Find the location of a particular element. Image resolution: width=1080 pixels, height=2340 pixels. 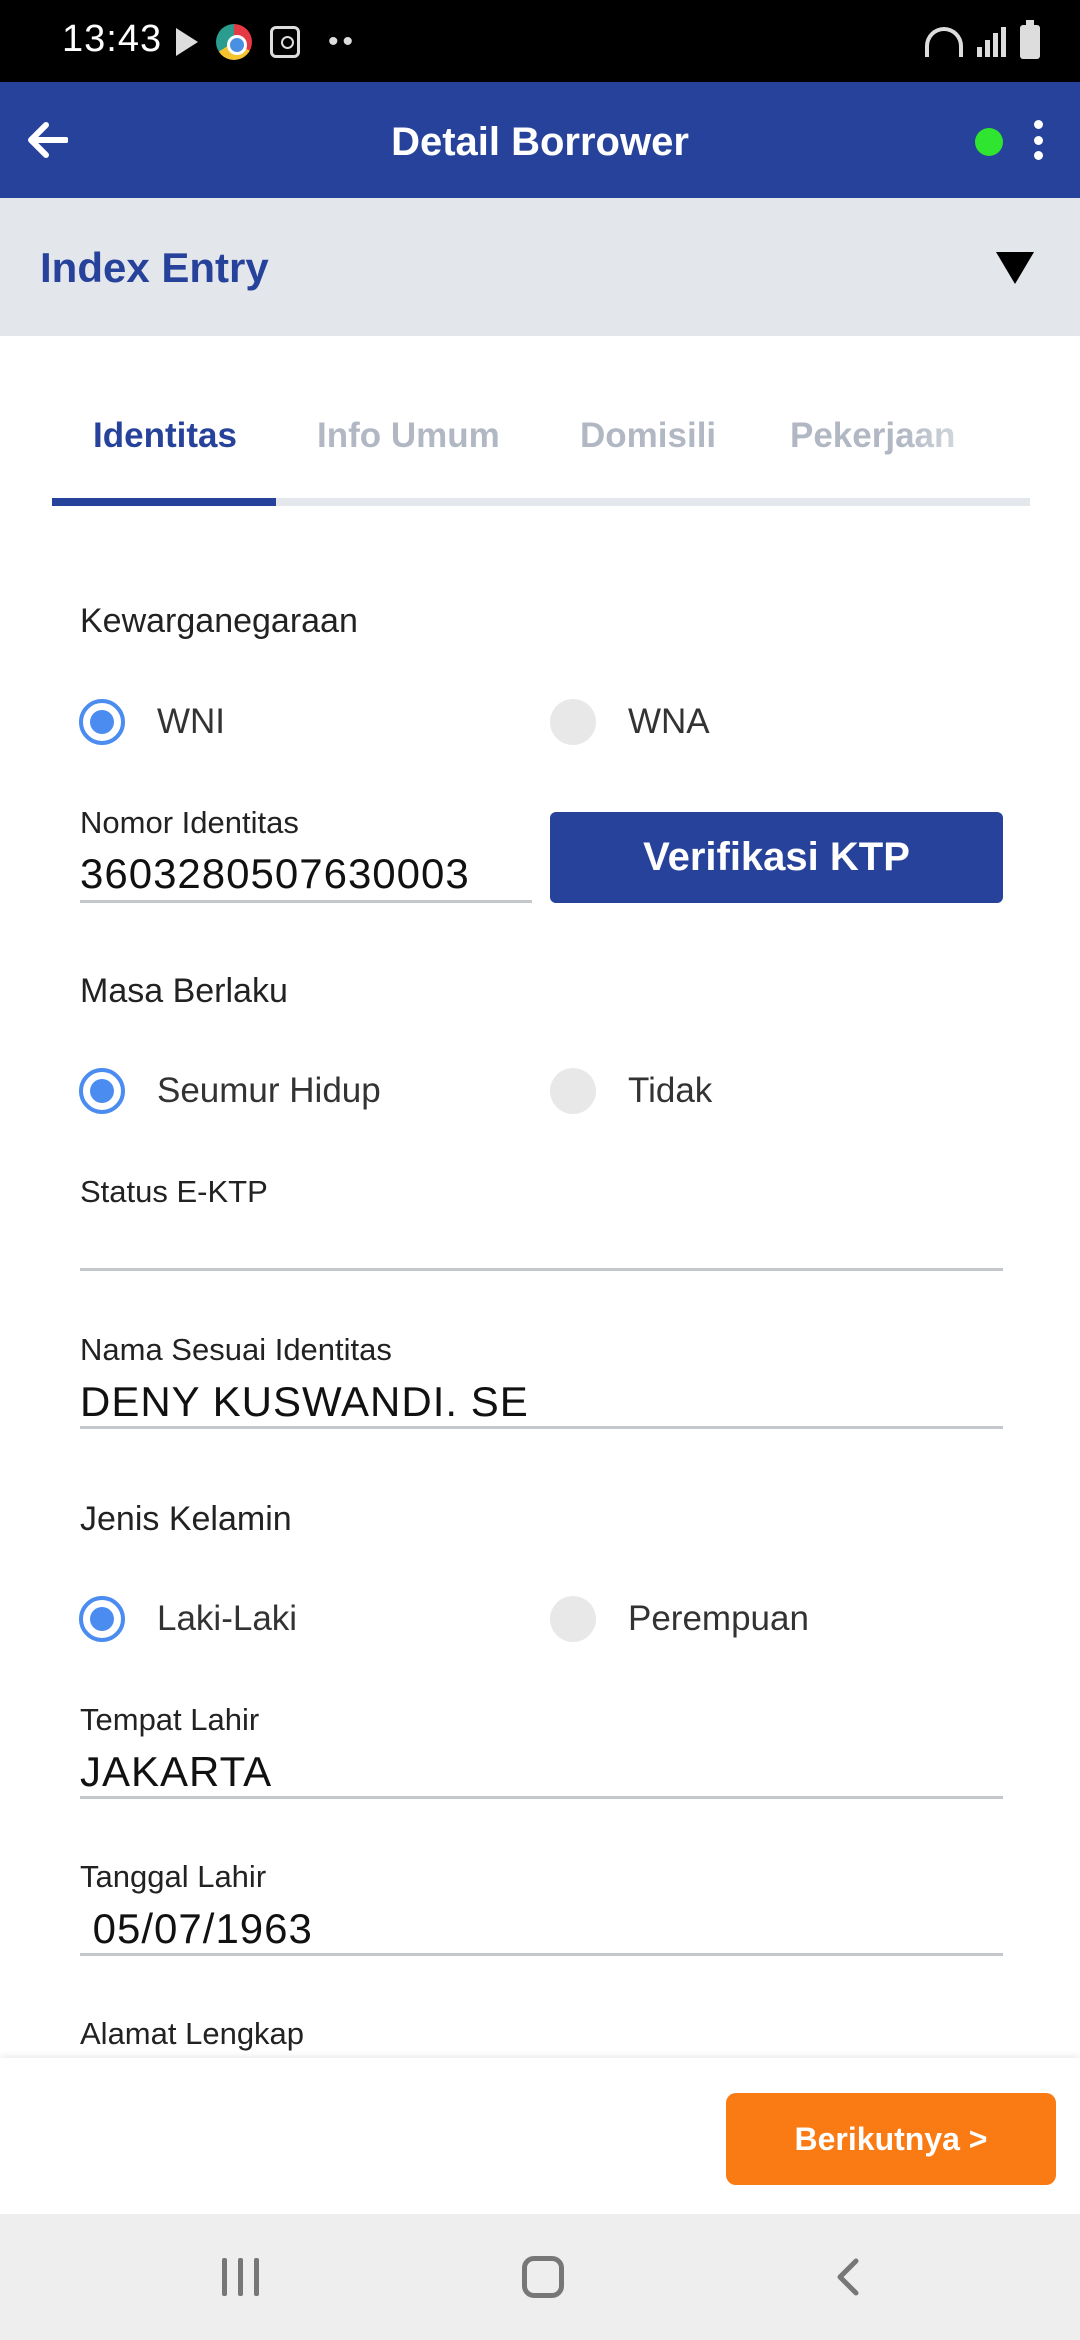

radio-perempuan-label: Perempuan is located at coordinates (718, 1618).